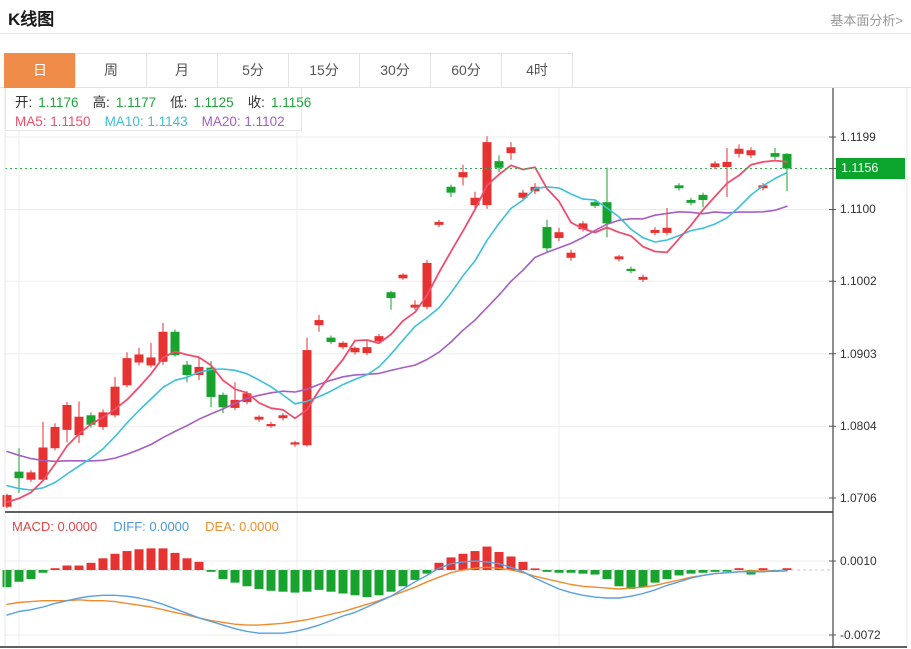 This screenshot has height=649, width=911. I want to click on interval-tabbar: 日周月 5分 15分 30分 60分 4时, so click(288, 70).